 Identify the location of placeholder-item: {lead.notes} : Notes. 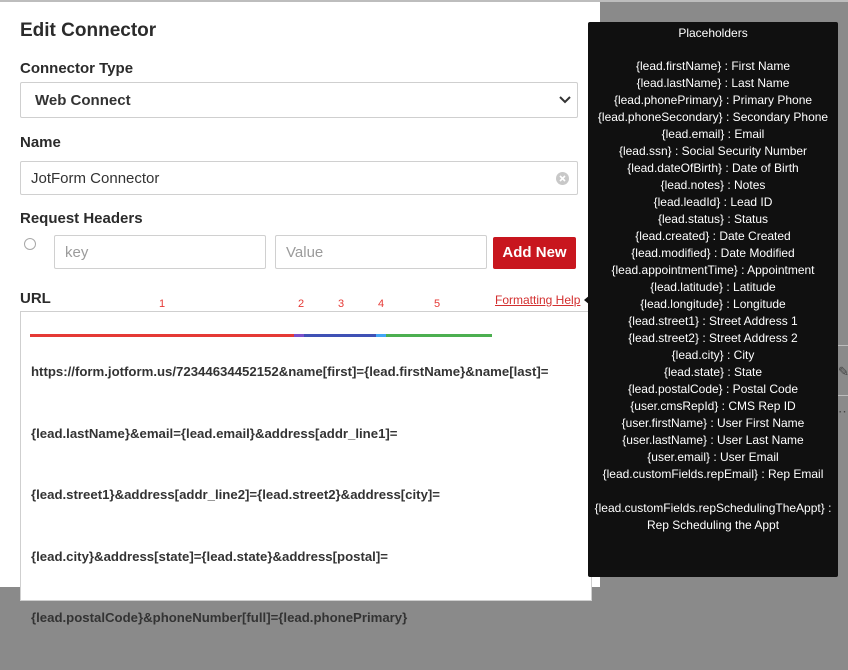
(713, 185).